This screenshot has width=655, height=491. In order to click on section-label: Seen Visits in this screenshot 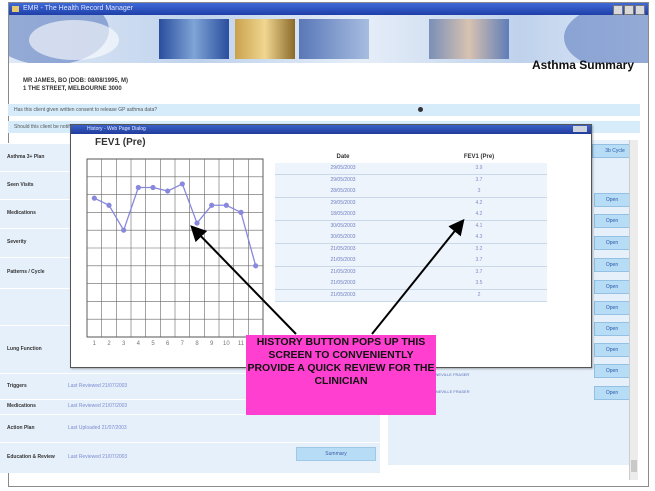, I will do `click(20, 185)`.